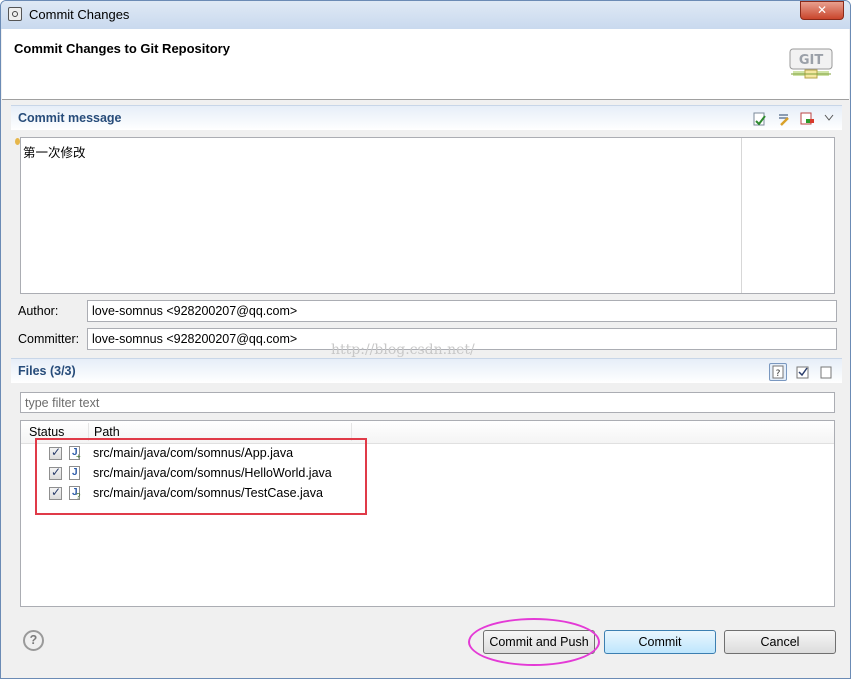 The width and height of the screenshot is (851, 679). What do you see at coordinates (760, 119) in the screenshot?
I see `signed-off-icon` at bounding box center [760, 119].